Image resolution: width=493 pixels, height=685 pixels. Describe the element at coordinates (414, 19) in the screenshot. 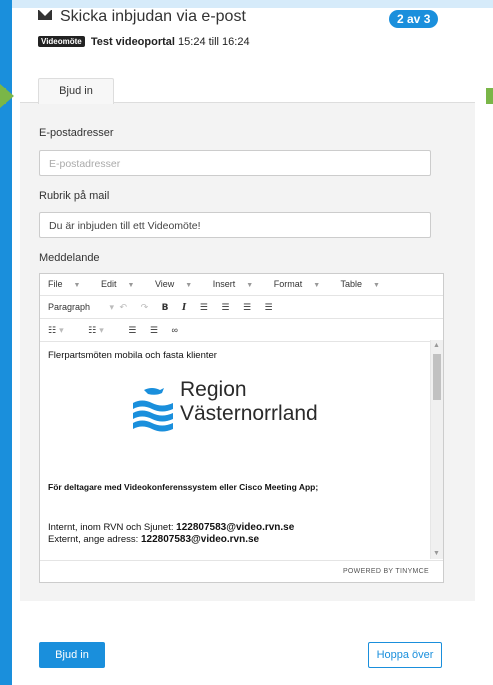

I see `step-badge: 2 av 3` at that location.